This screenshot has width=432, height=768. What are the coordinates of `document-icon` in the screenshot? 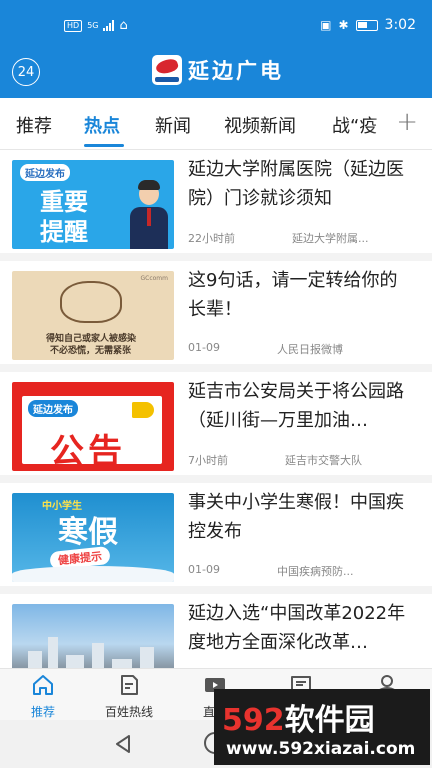 It's located at (129, 685).